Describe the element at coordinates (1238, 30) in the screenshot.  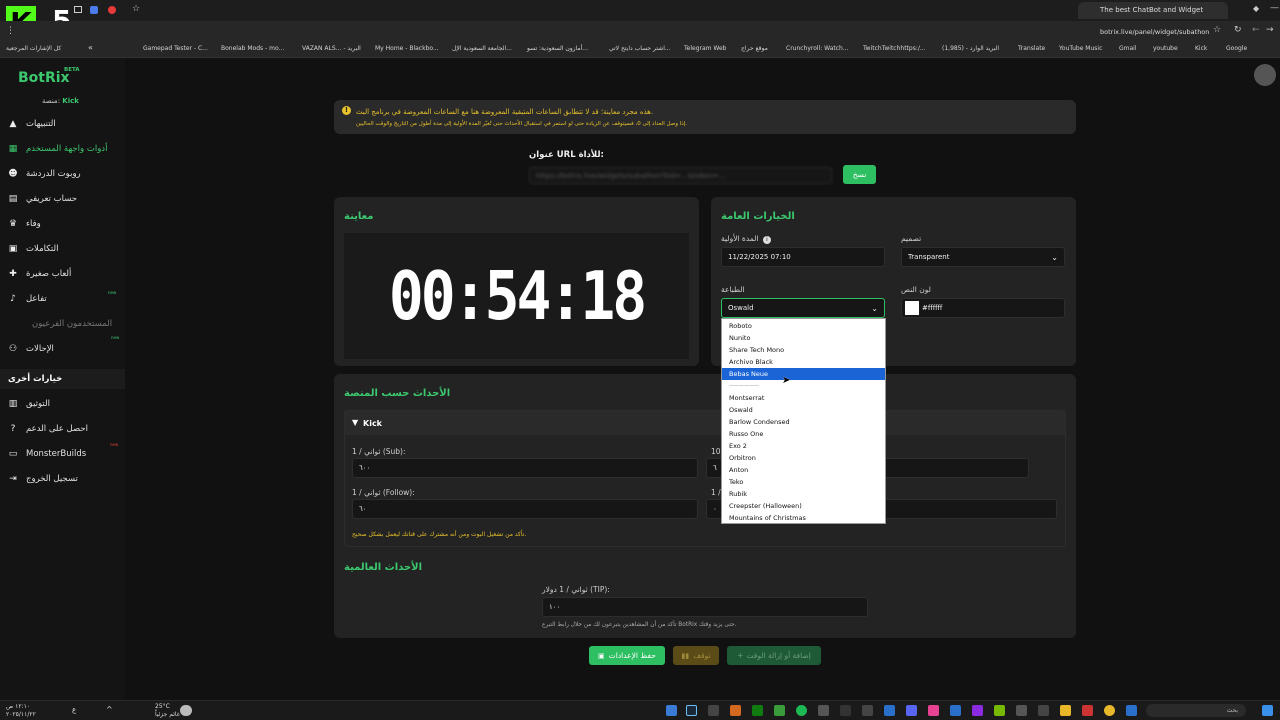
I see `reload-icon: ↻` at that location.